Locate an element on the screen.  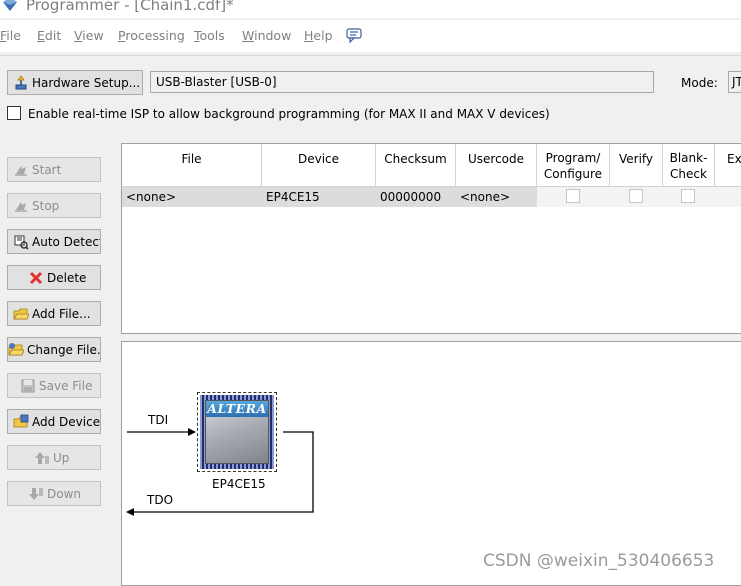
tdi-wire is located at coordinates (161, 432).